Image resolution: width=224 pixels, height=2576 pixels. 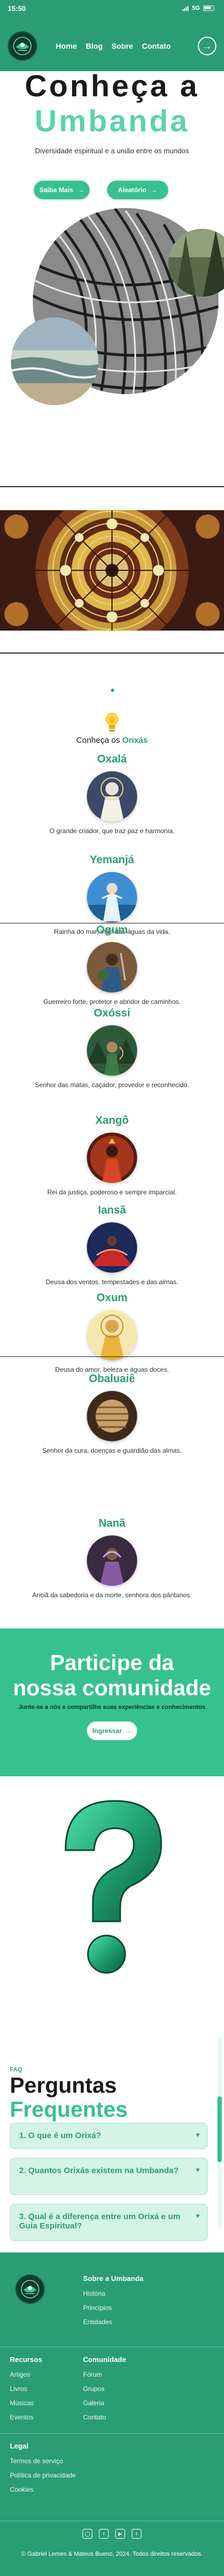 I want to click on footer-link: Contato, so click(x=95, y=2417).